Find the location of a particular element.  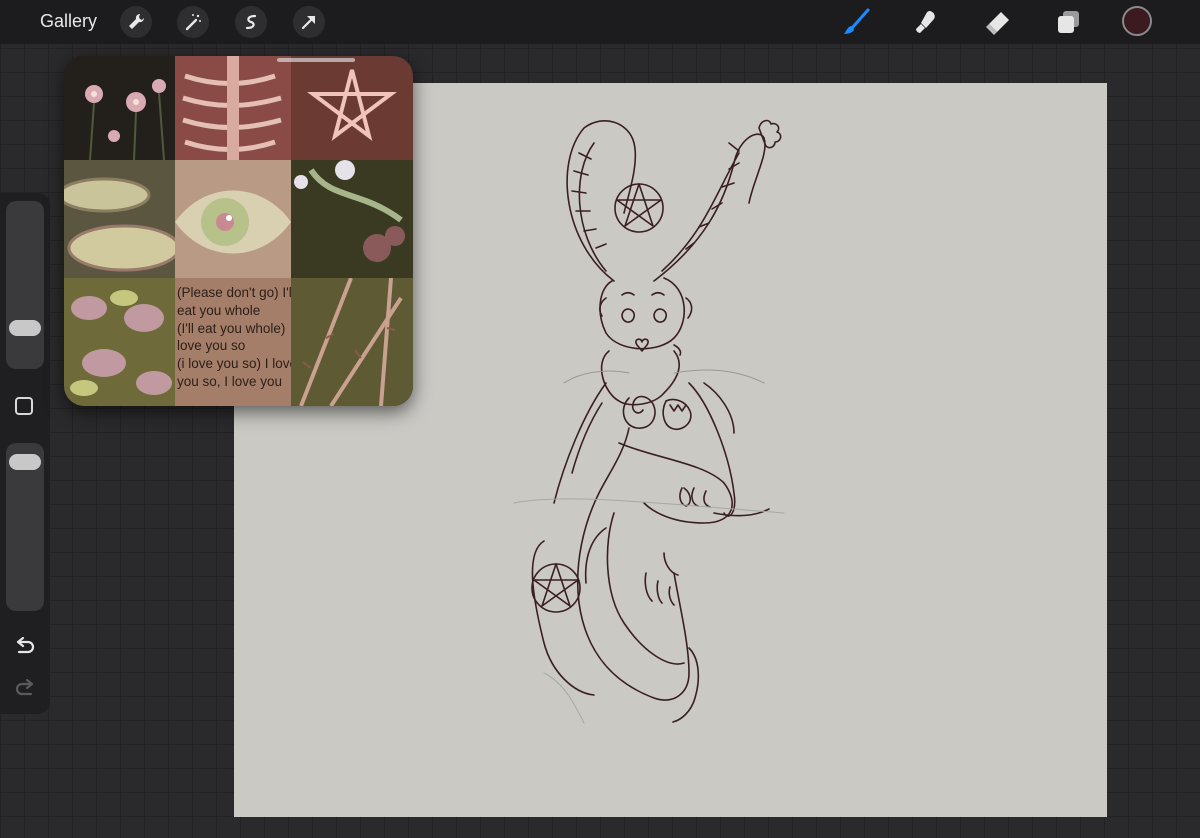

magic-wand-icon is located at coordinates (193, 22).